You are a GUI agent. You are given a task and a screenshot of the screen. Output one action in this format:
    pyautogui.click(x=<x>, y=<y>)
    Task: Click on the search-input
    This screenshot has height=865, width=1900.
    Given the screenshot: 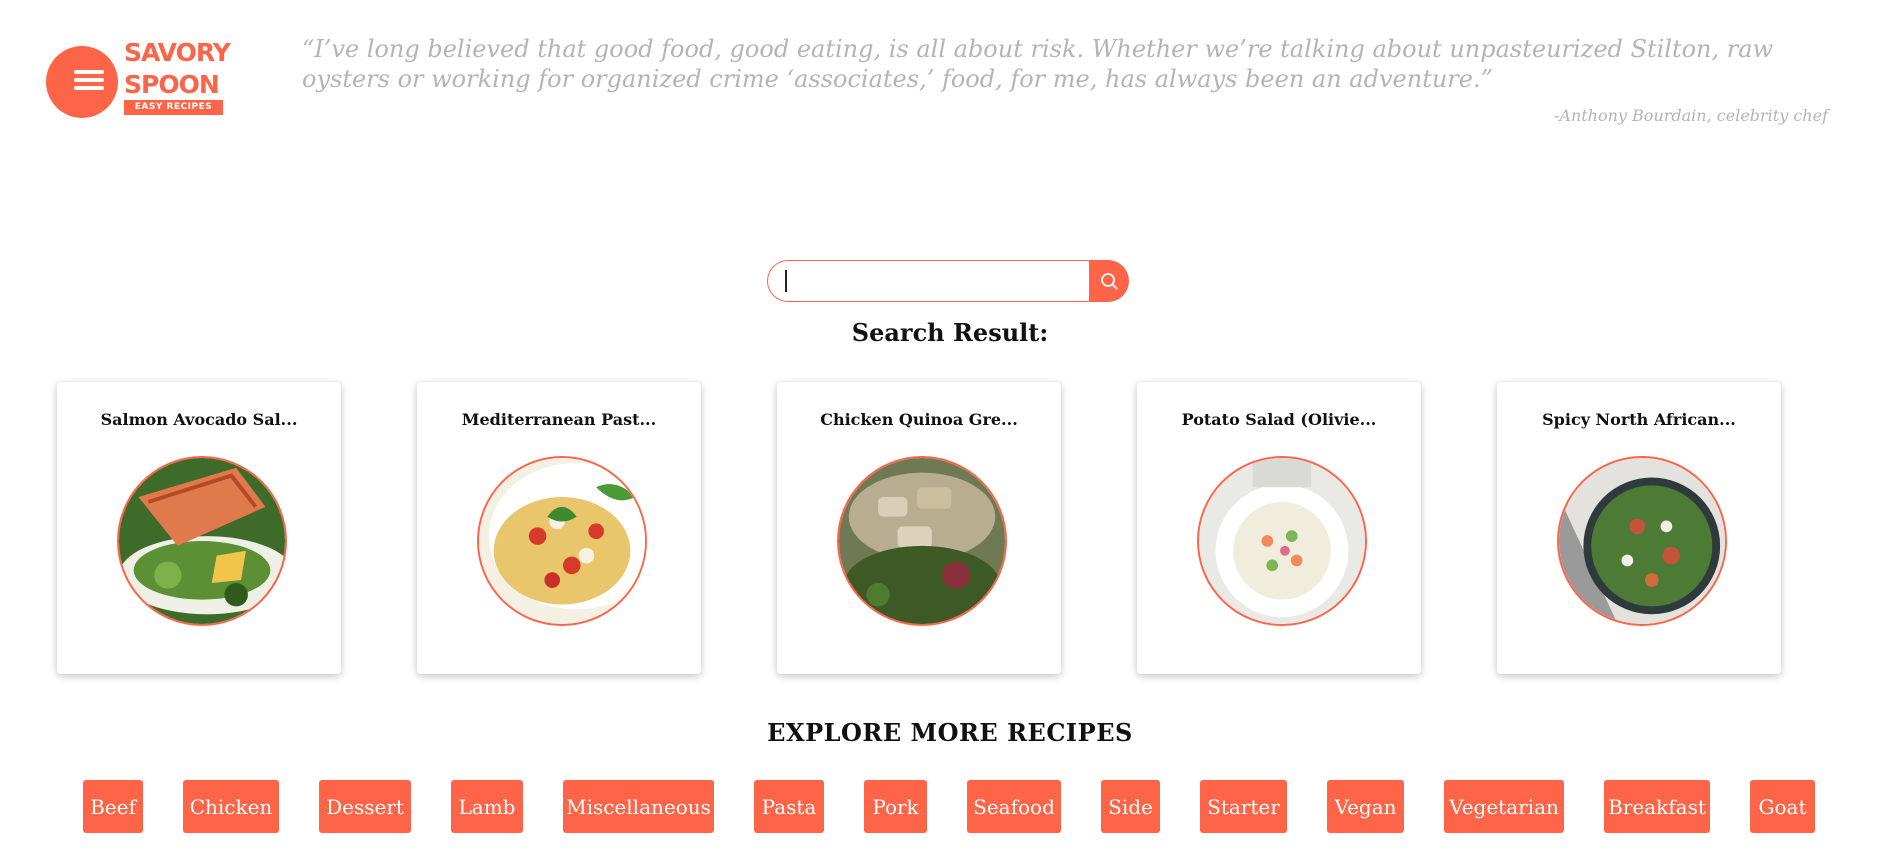 What is the action you would take?
    pyautogui.click(x=928, y=281)
    